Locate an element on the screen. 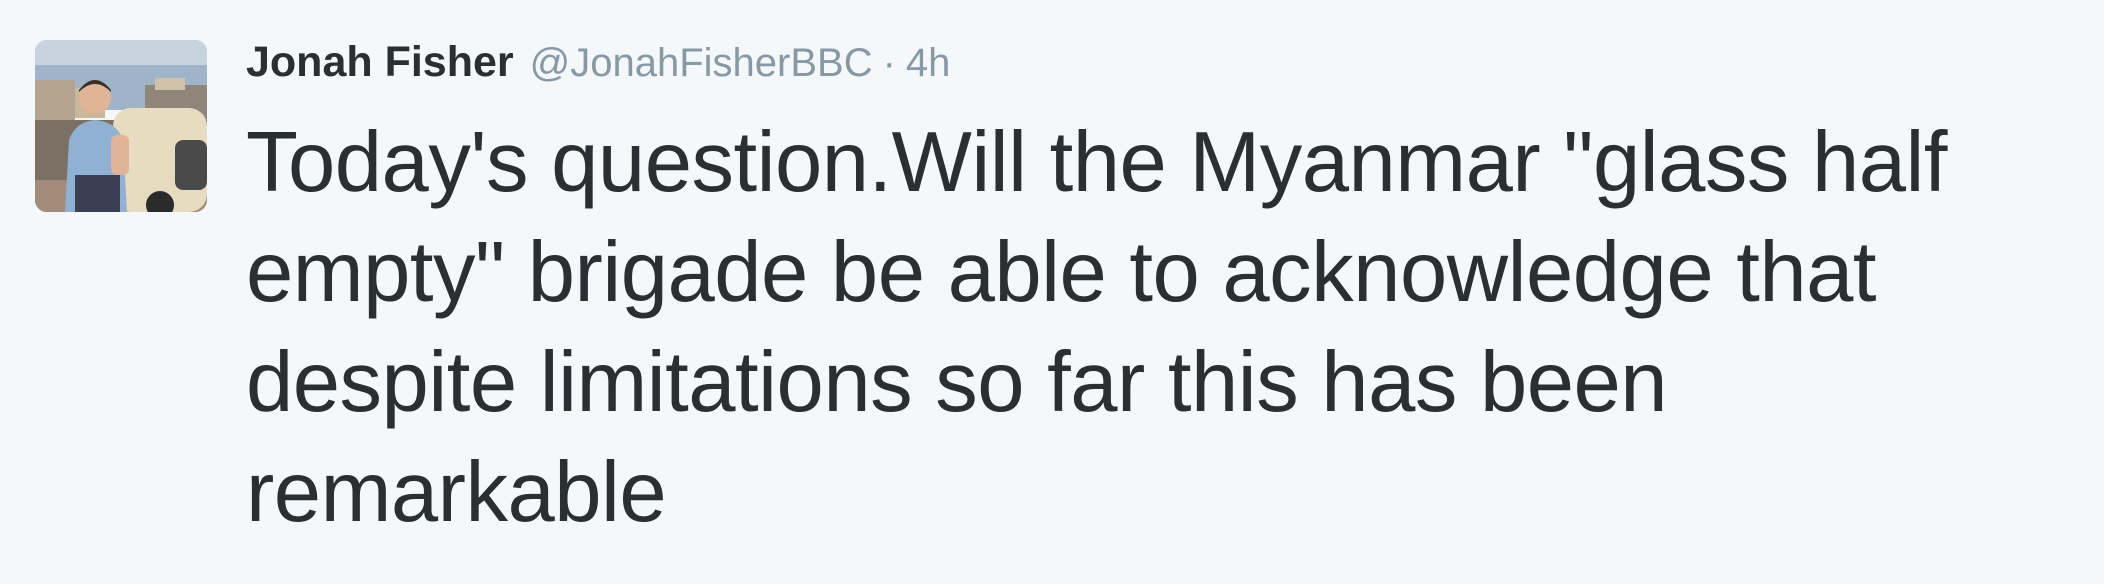 Image resolution: width=2104 pixels, height=584 pixels. timestamp: 4h is located at coordinates (928, 63).